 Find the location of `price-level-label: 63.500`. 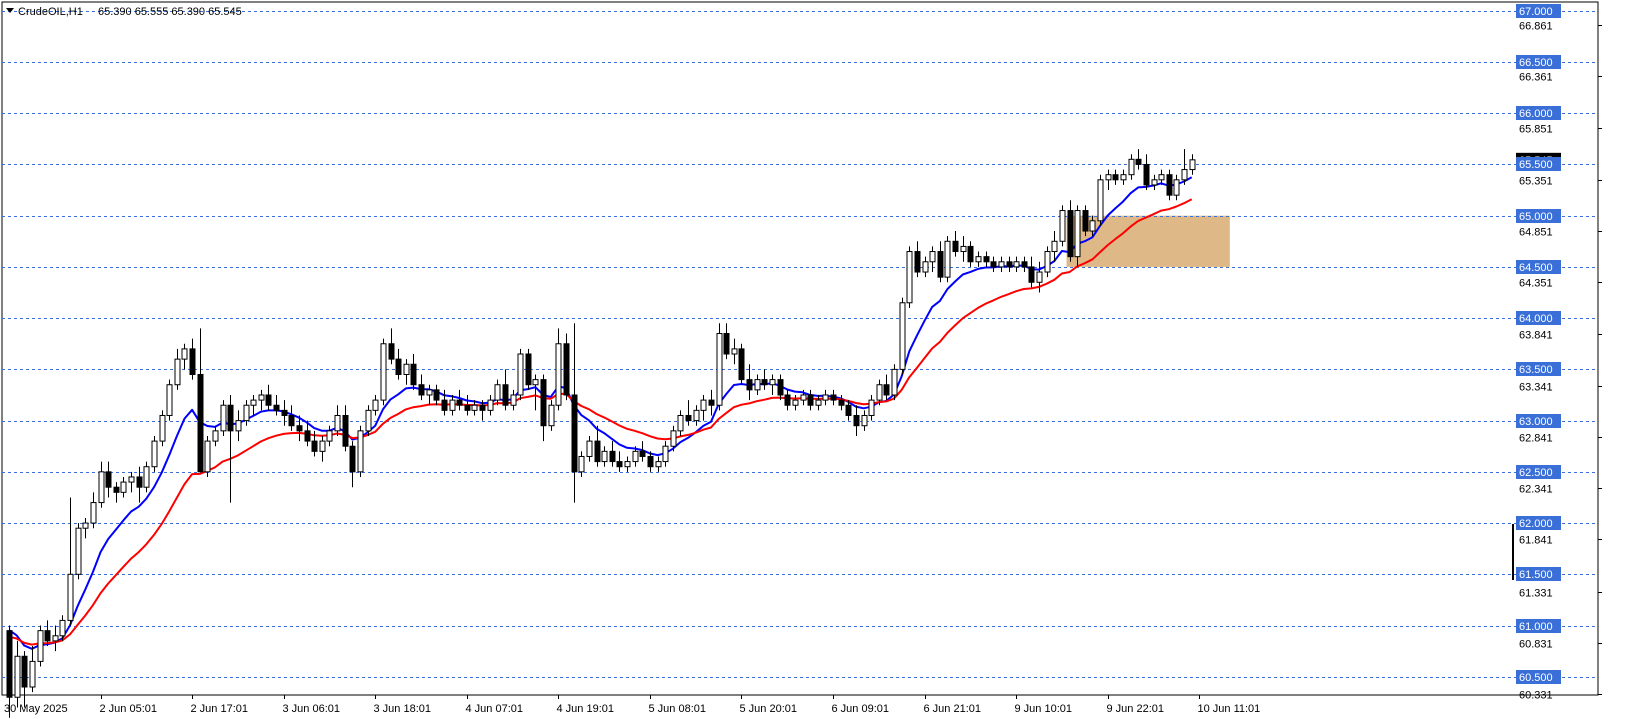

price-level-label: 63.500 is located at coordinates (1538, 369).